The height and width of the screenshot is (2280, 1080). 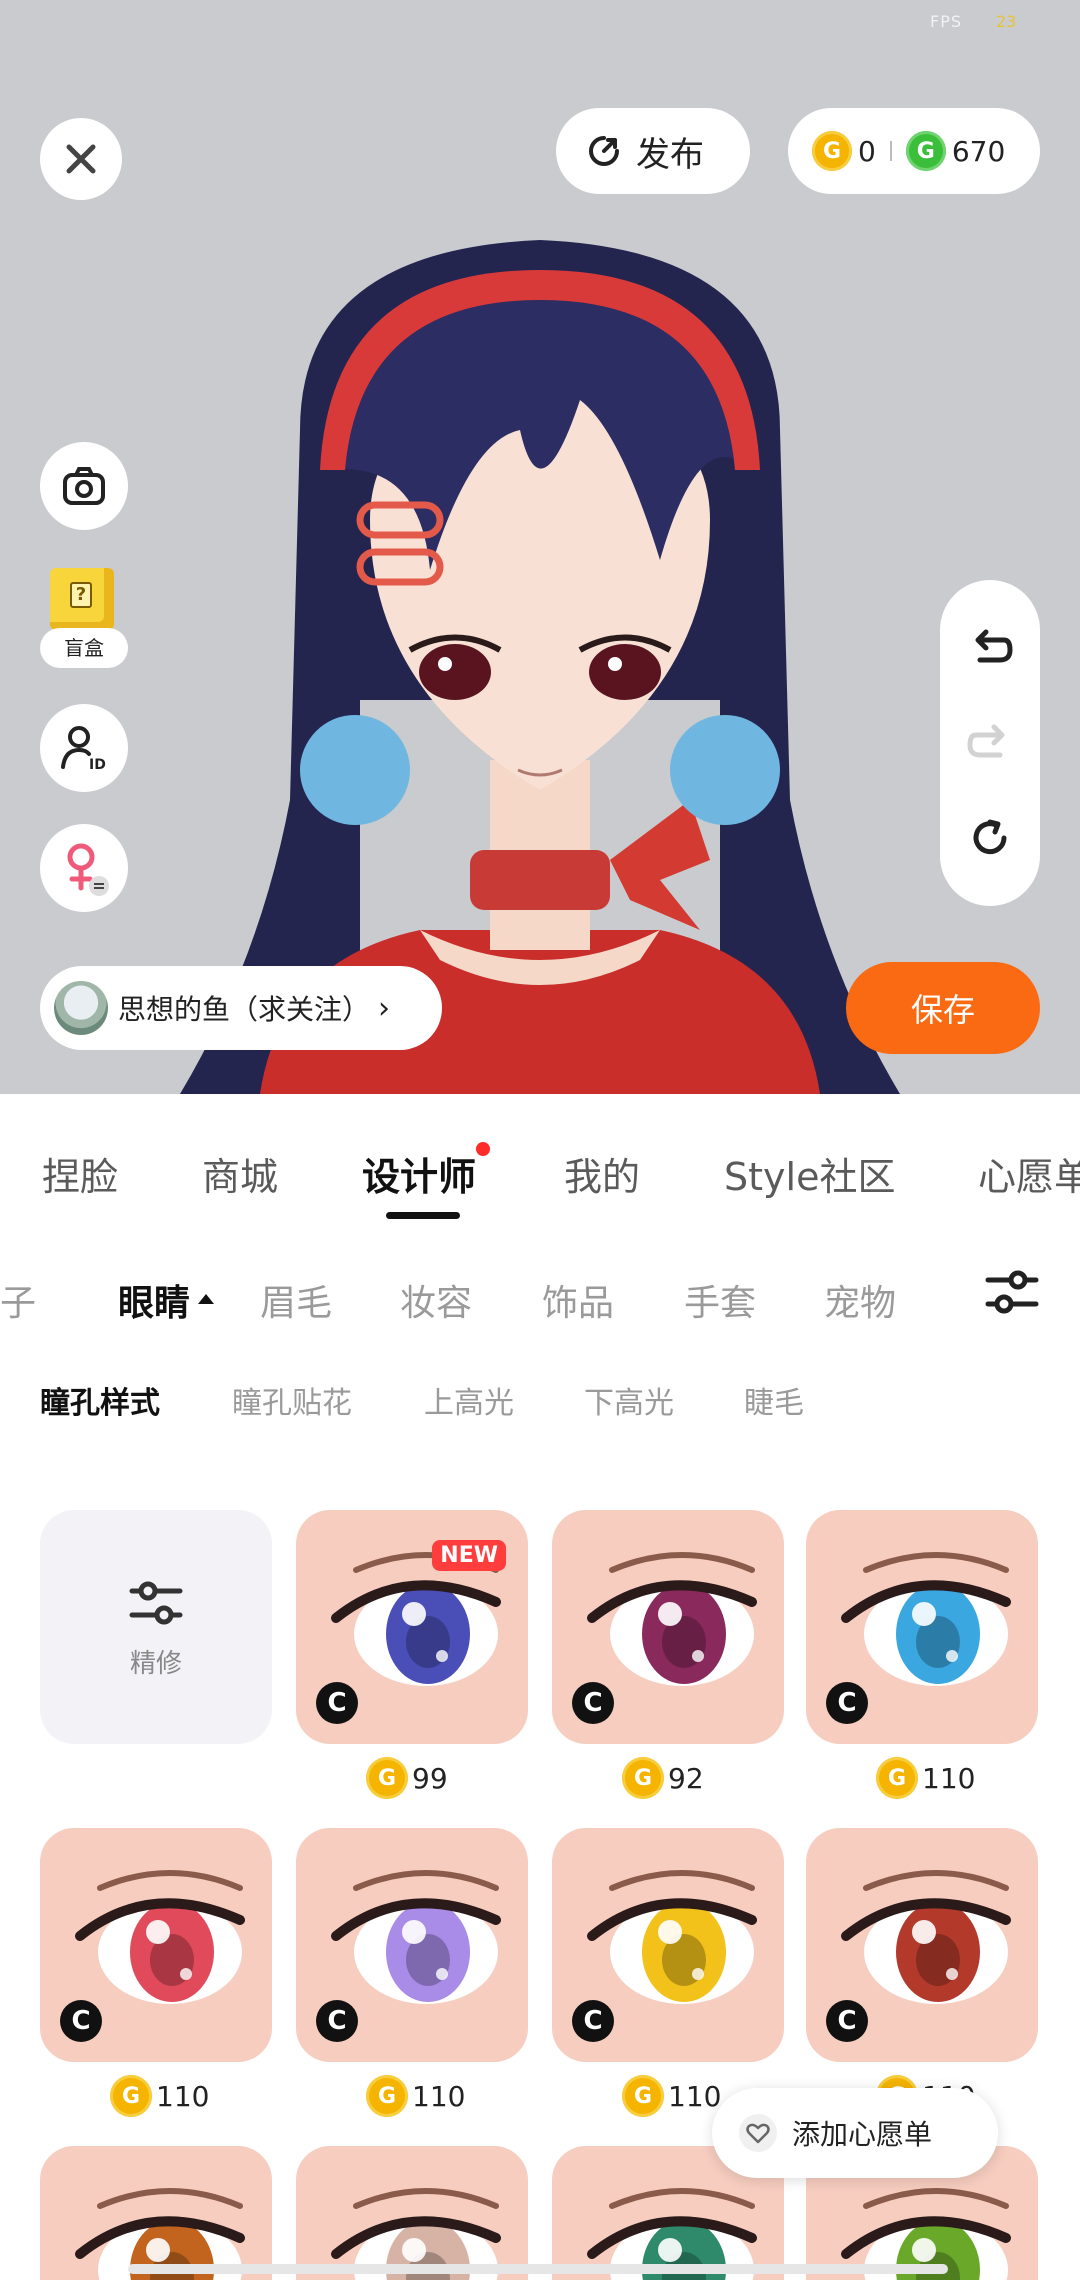 I want to click on category-makeup: 妆容, so click(x=436, y=1300).